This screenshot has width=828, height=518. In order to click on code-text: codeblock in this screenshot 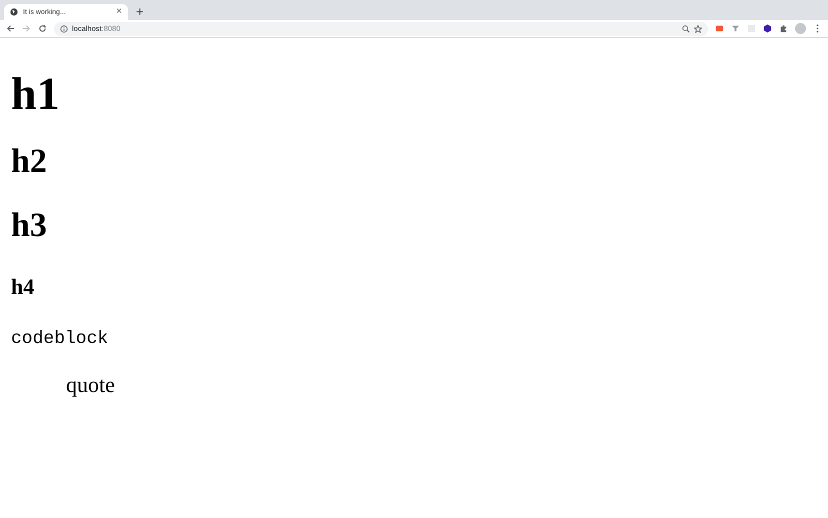, I will do `click(59, 339)`.